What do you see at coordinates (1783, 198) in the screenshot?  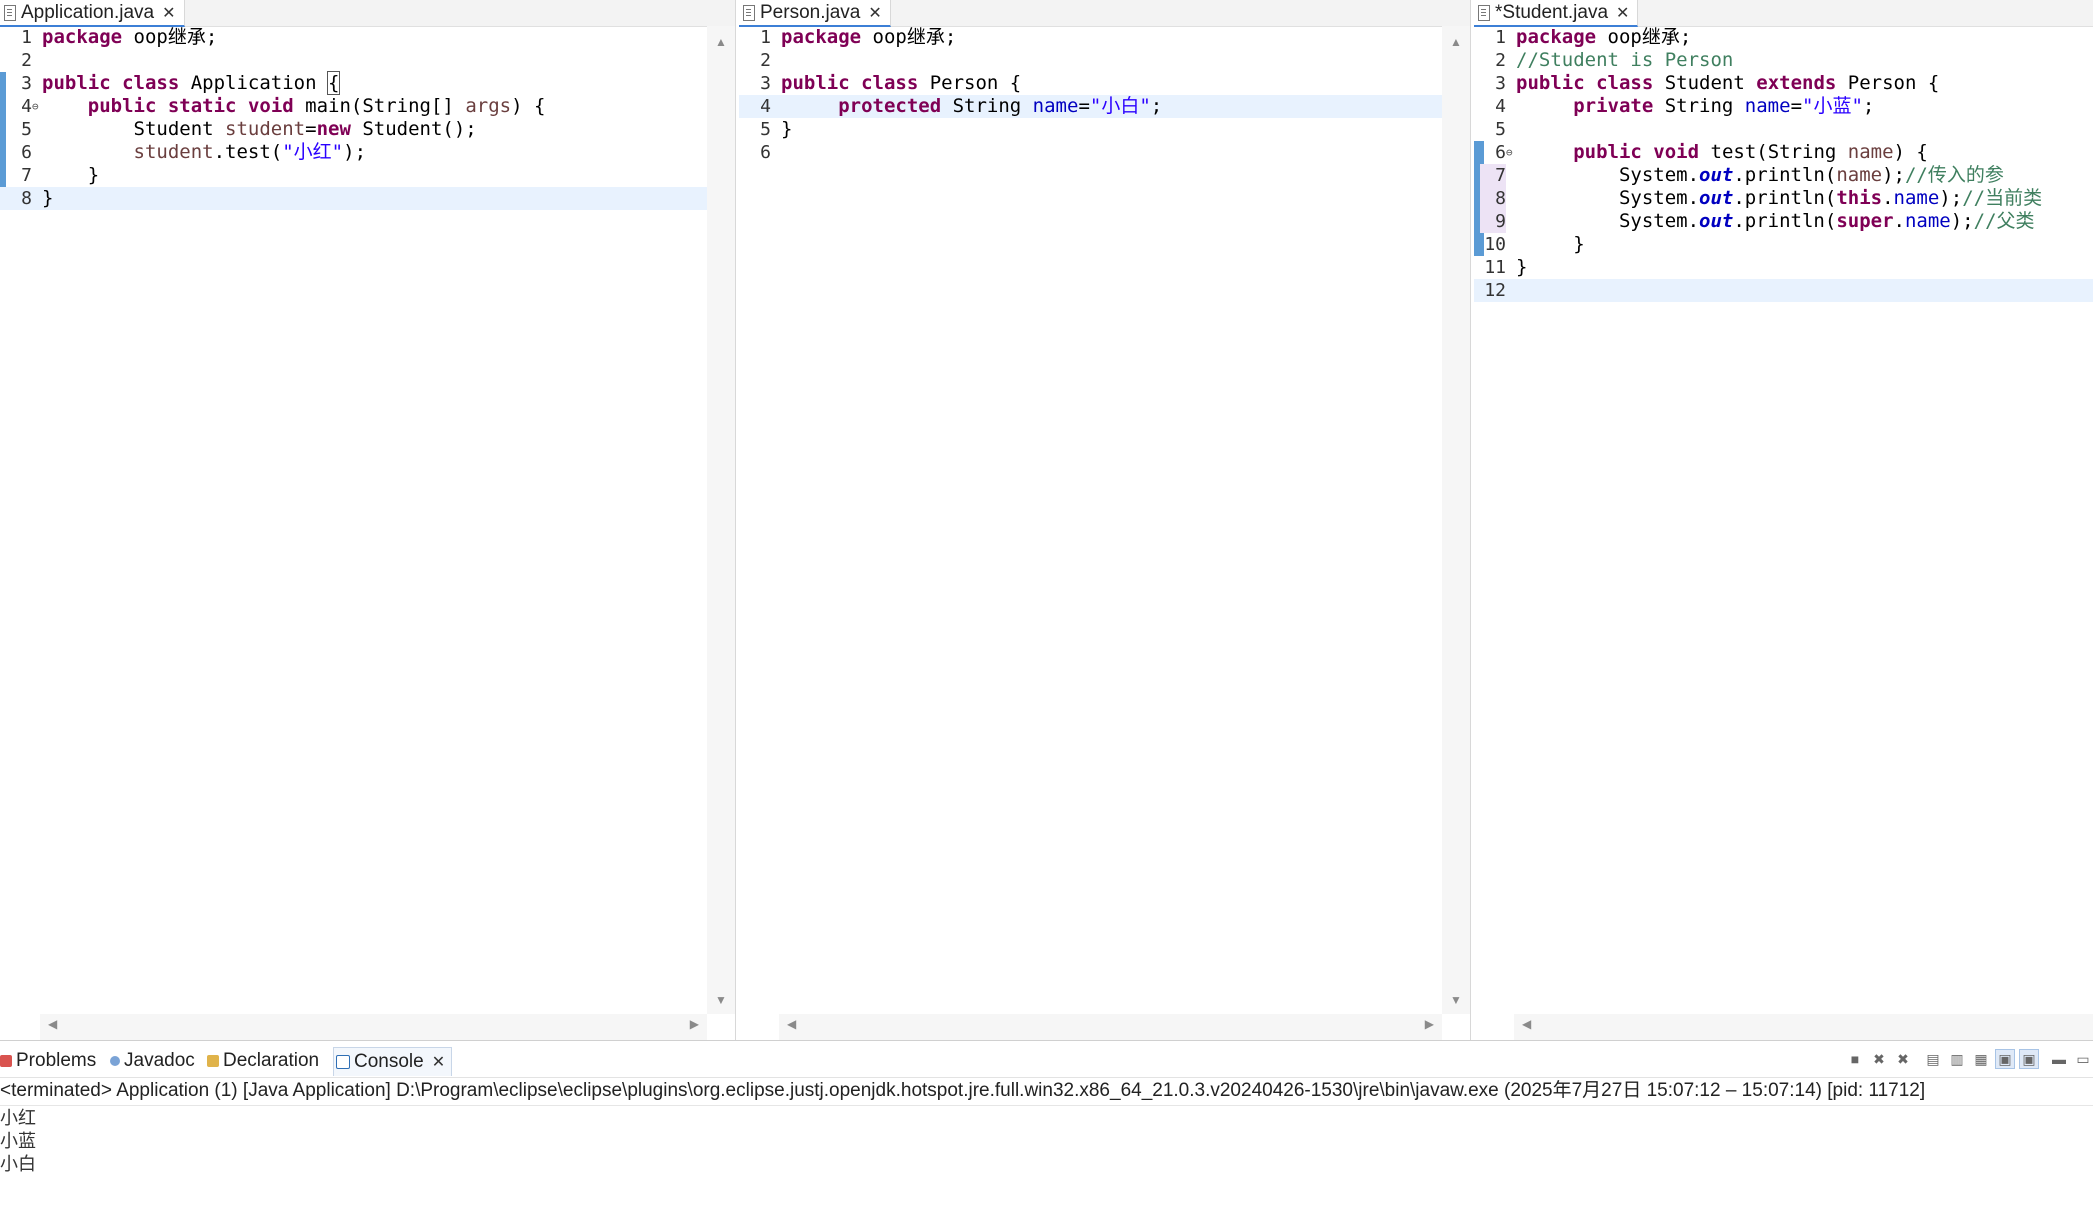 I see `code-line: 8 System.out.println(this.name);//当前类` at bounding box center [1783, 198].